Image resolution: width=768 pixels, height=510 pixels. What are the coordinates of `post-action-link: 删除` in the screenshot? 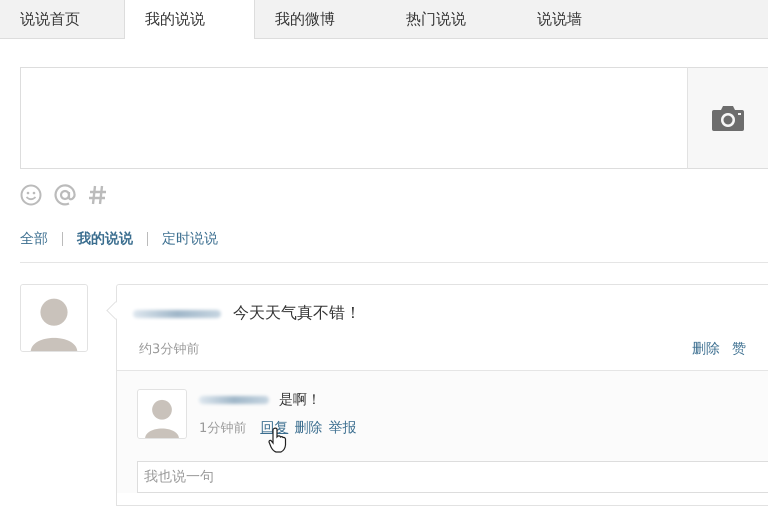 It's located at (706, 349).